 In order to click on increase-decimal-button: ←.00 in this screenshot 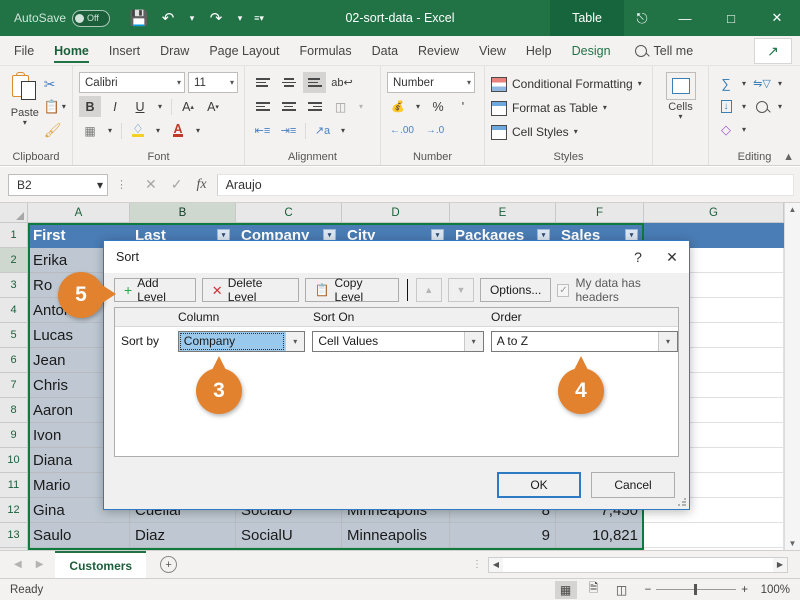, I will do `click(402, 130)`.